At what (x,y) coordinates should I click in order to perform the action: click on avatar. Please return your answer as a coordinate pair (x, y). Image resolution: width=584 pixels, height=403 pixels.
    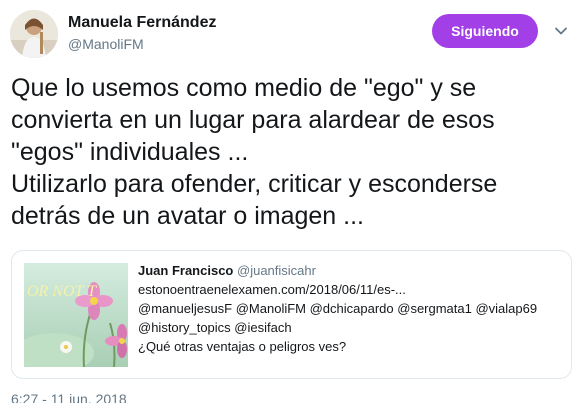
    Looking at the image, I should click on (34, 34).